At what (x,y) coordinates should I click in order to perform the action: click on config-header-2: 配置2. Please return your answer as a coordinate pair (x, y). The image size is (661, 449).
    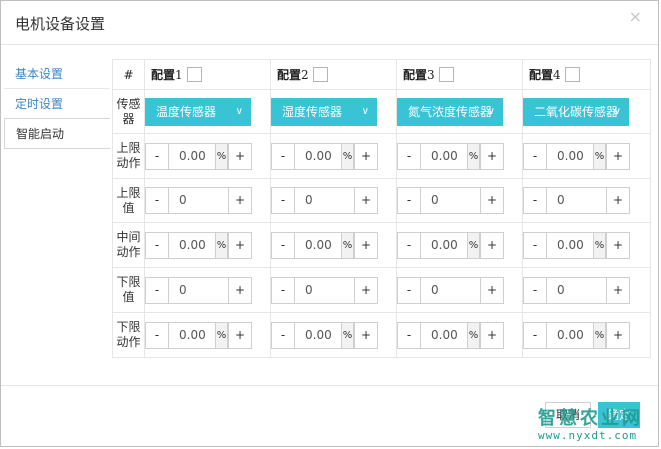
    Looking at the image, I should click on (333, 74).